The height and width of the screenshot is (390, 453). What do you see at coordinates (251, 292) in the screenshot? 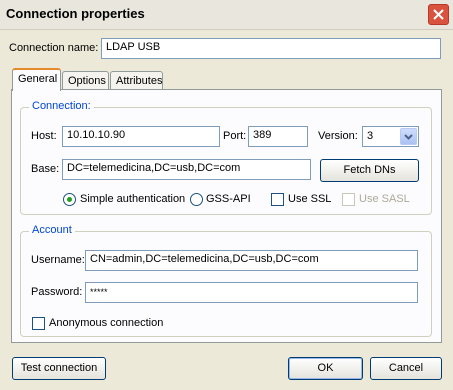
I see `password-input: *****` at bounding box center [251, 292].